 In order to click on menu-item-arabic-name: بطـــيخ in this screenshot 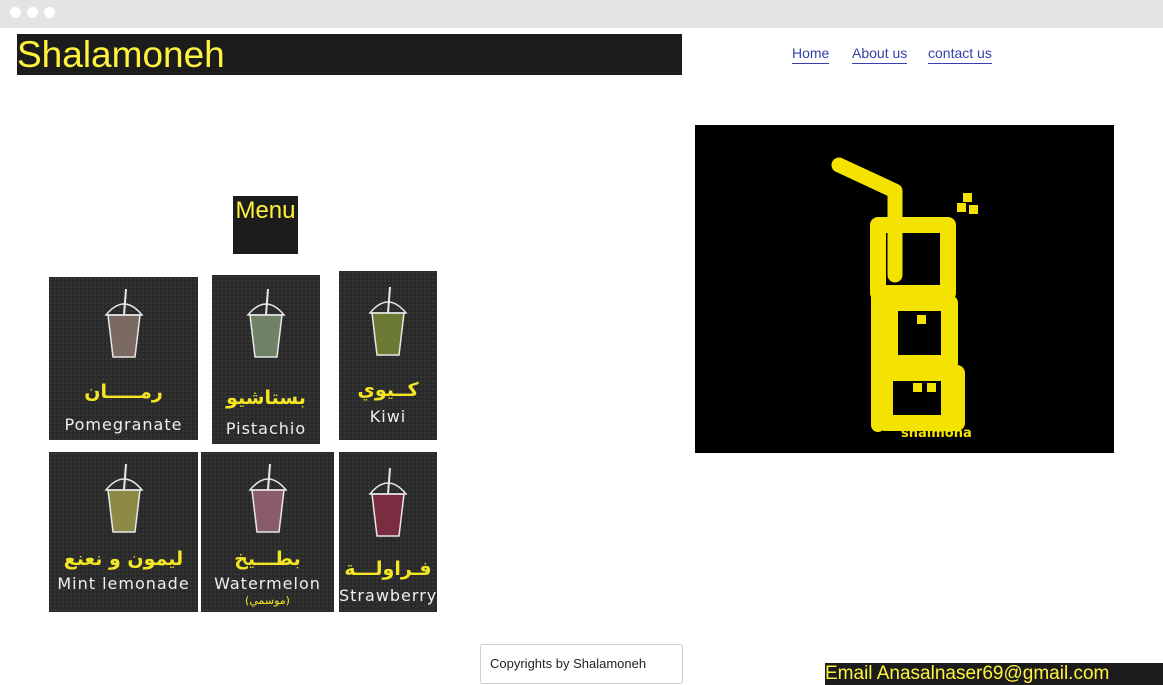, I will do `click(267, 559)`.